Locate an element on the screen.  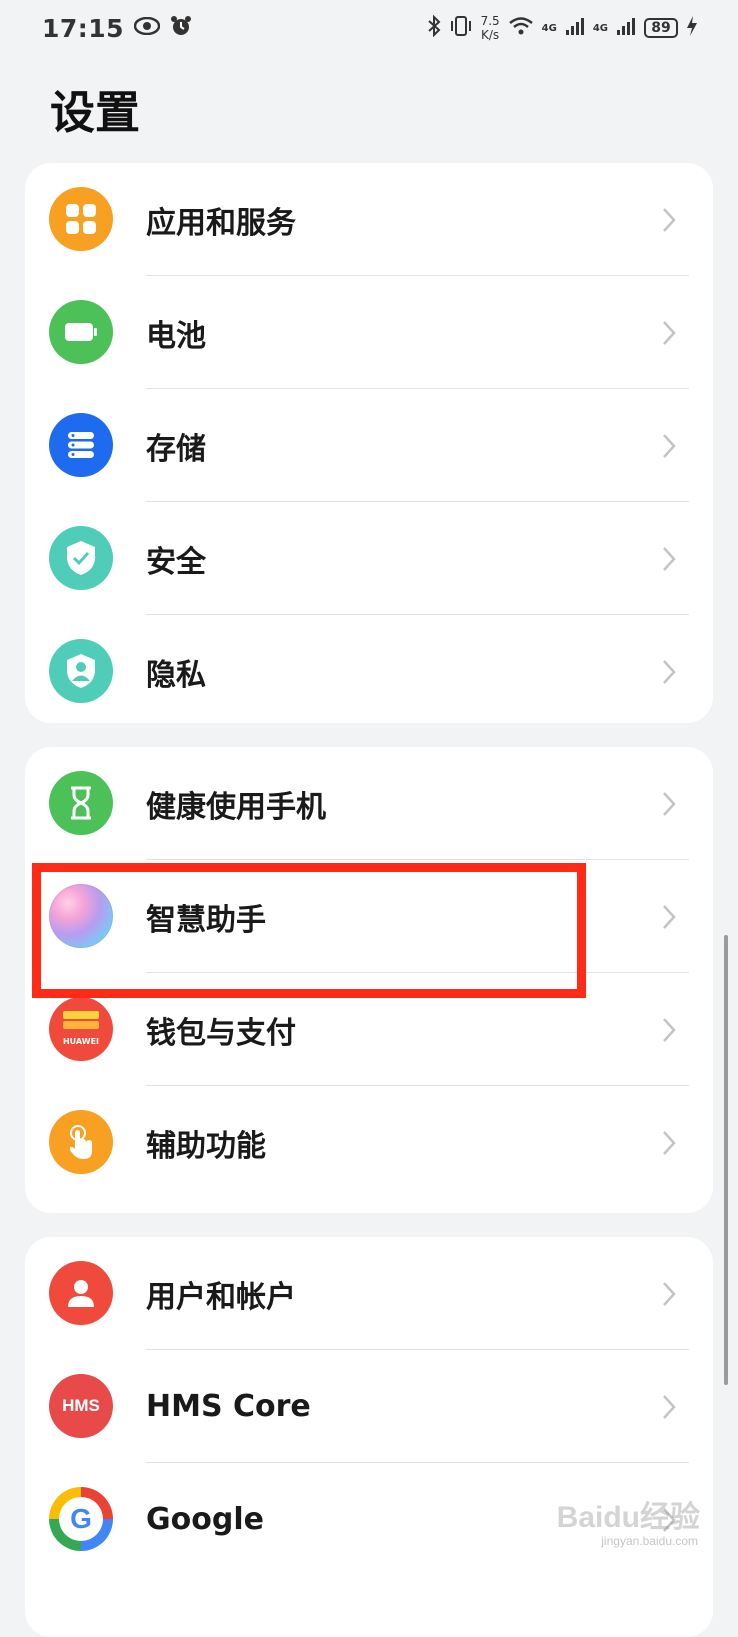
settings-item-digital-balance: 健康使用手机 is located at coordinates (369, 803).